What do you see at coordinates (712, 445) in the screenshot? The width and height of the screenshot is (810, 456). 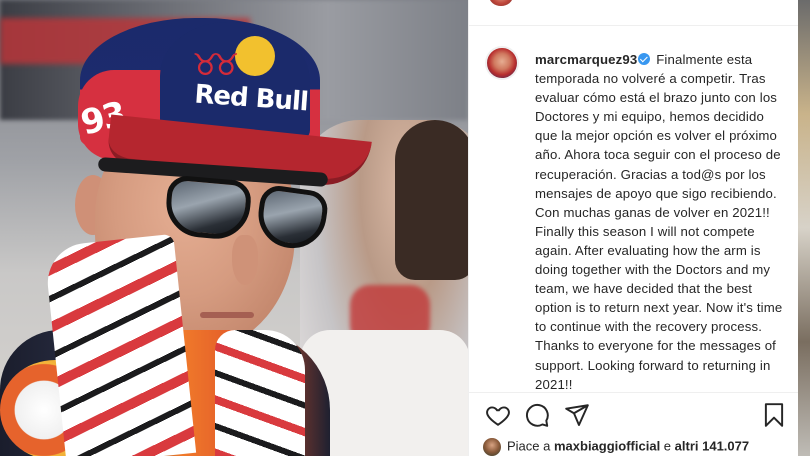 I see `likes-count-link: altri 141.077` at bounding box center [712, 445].